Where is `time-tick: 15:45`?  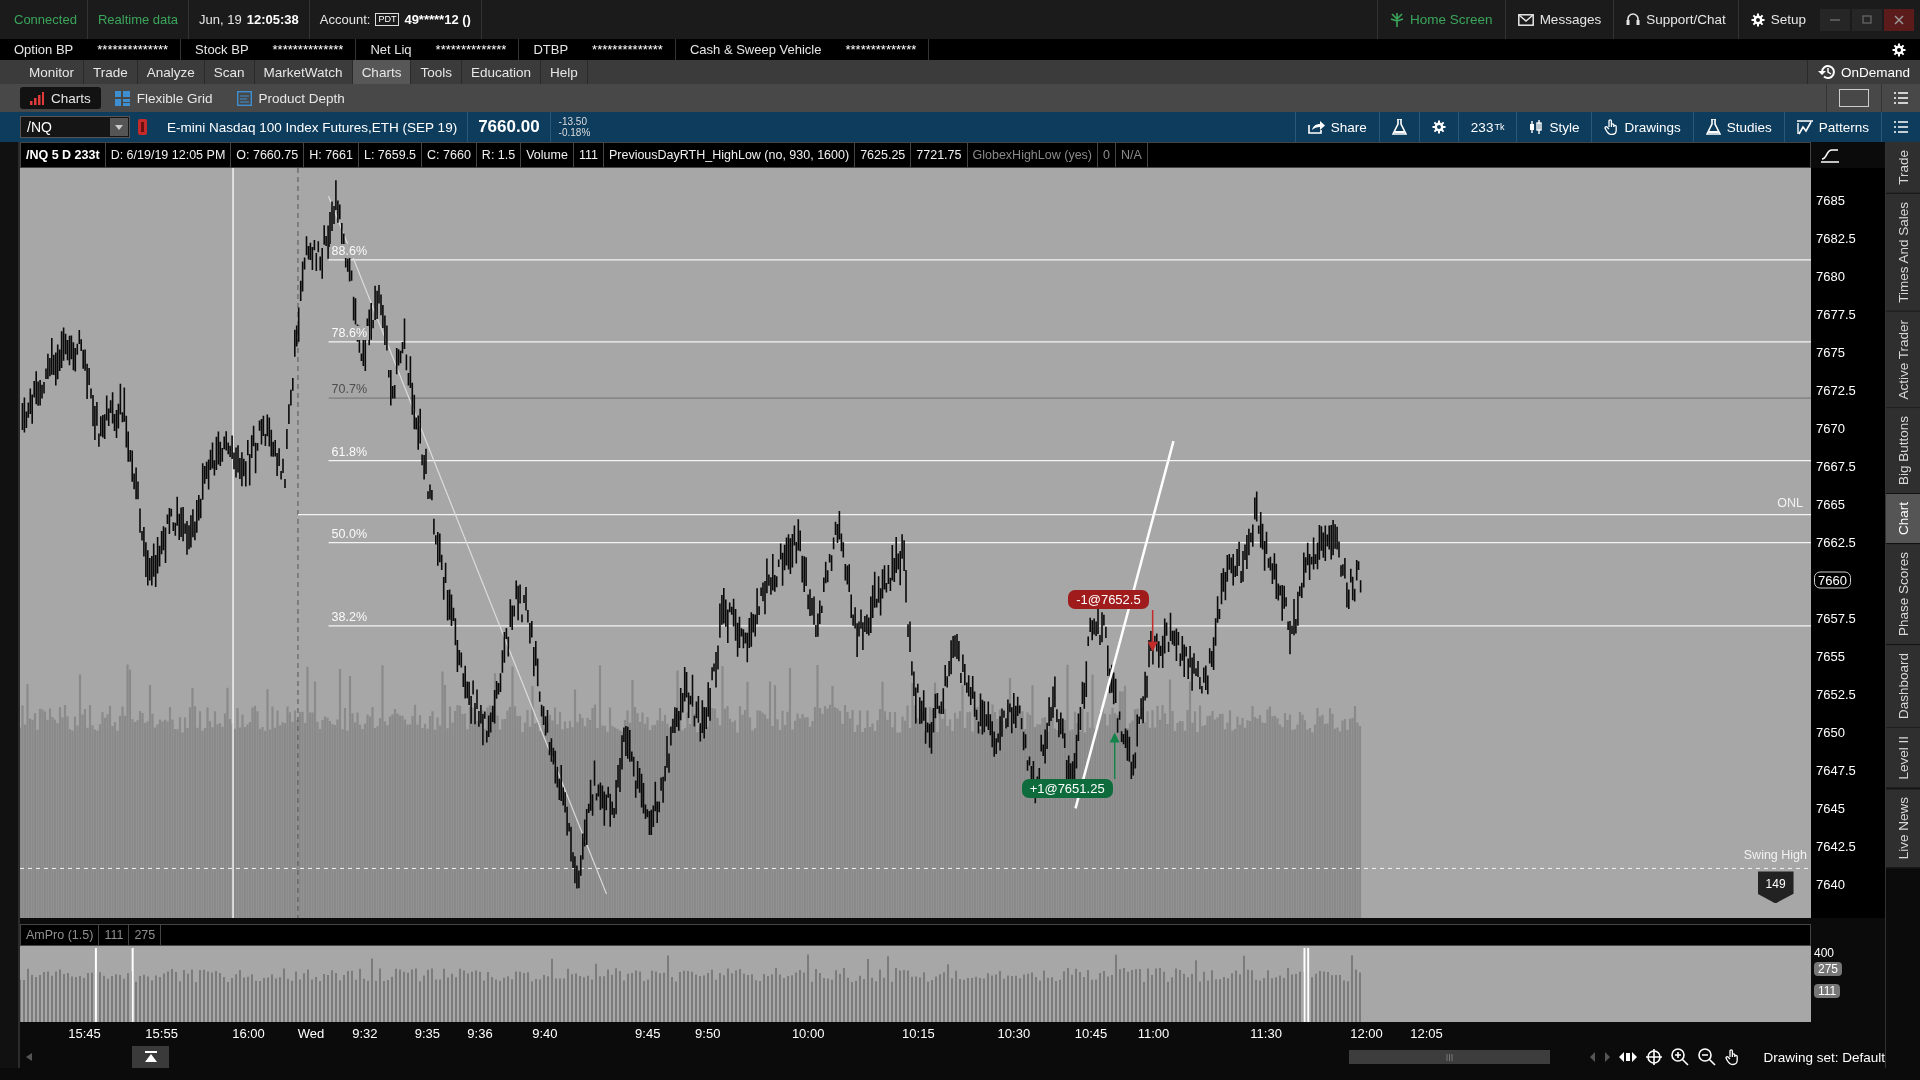 time-tick: 15:45 is located at coordinates (84, 1033).